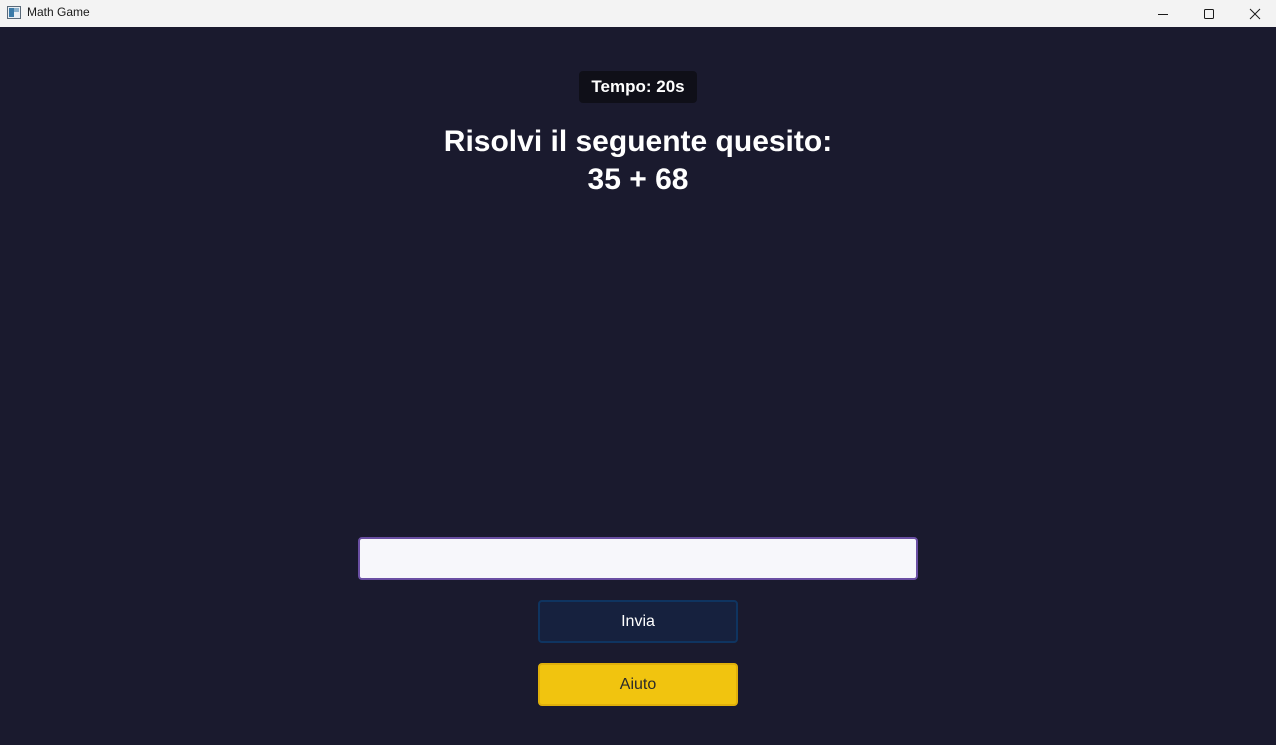 Image resolution: width=1276 pixels, height=745 pixels. I want to click on maximize-icon, so click(1209, 13).